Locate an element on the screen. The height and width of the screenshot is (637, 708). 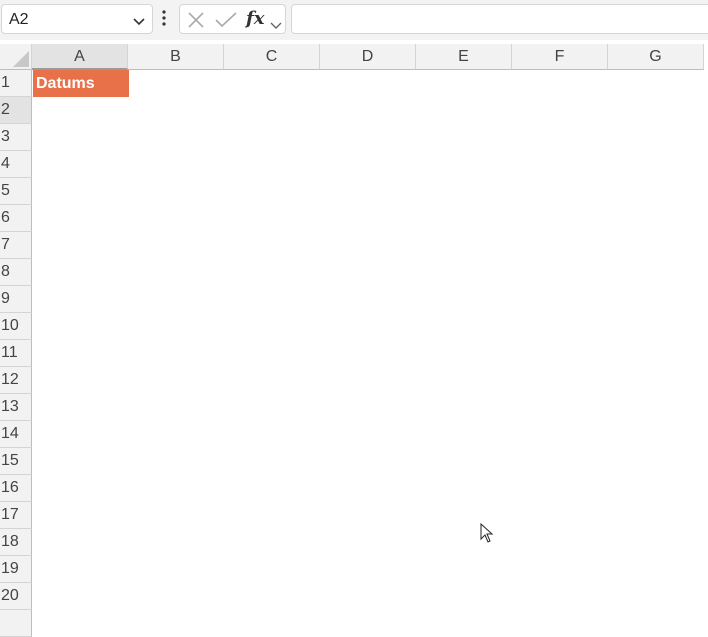
row-header: 11 is located at coordinates (16, 353).